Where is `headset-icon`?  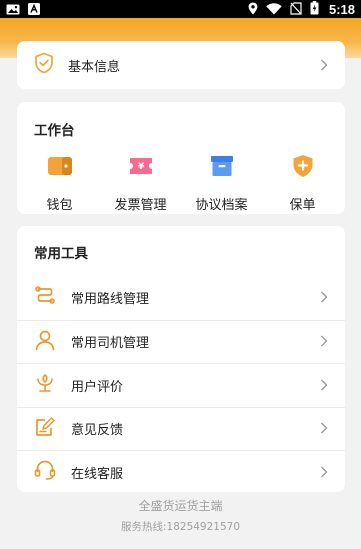 headset-icon is located at coordinates (45, 472).